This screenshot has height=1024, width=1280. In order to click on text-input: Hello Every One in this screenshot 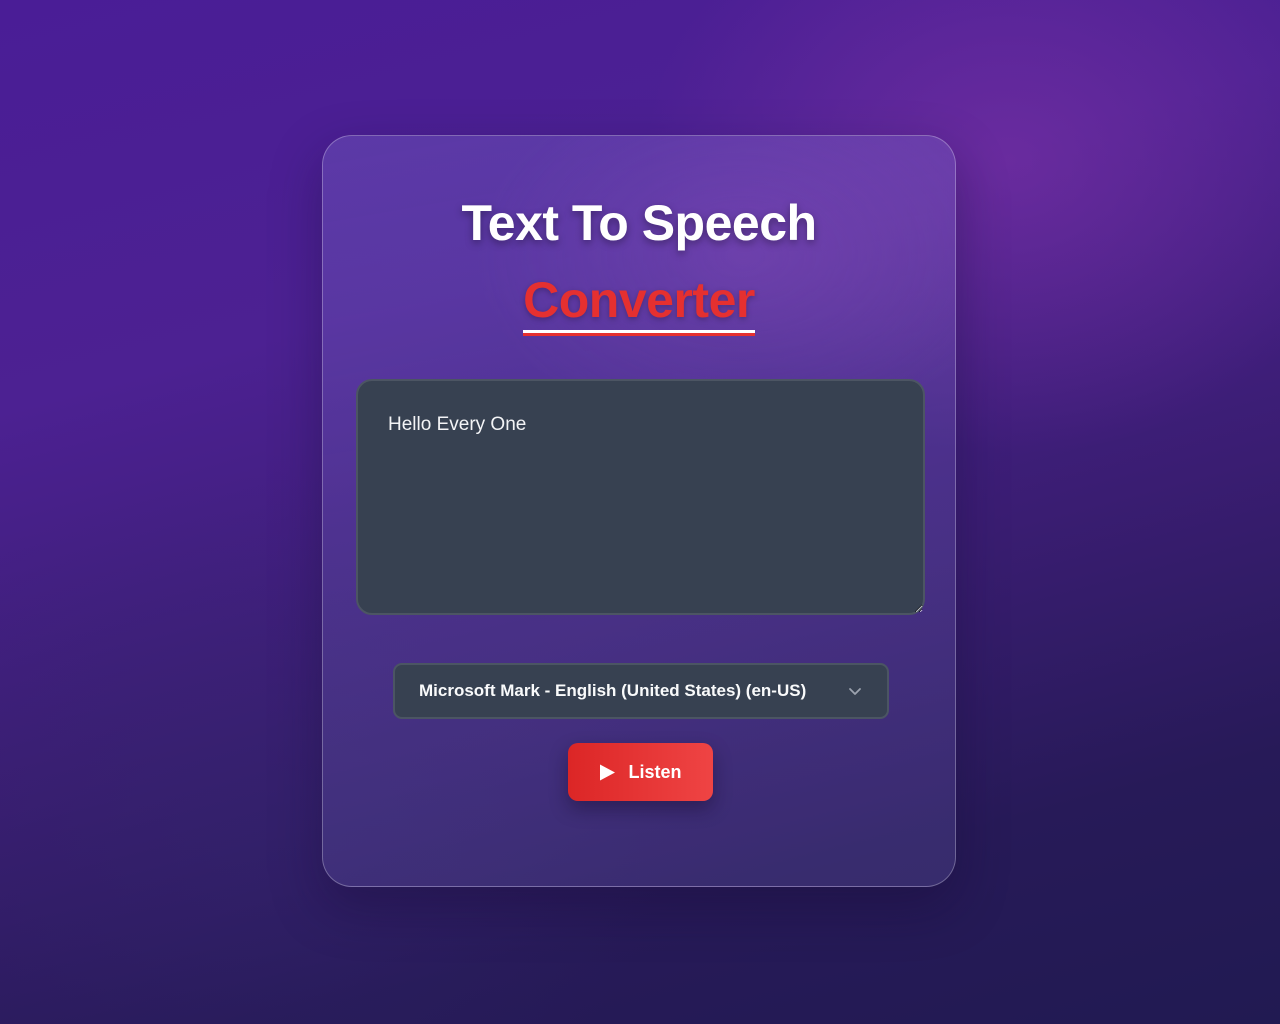, I will do `click(640, 497)`.